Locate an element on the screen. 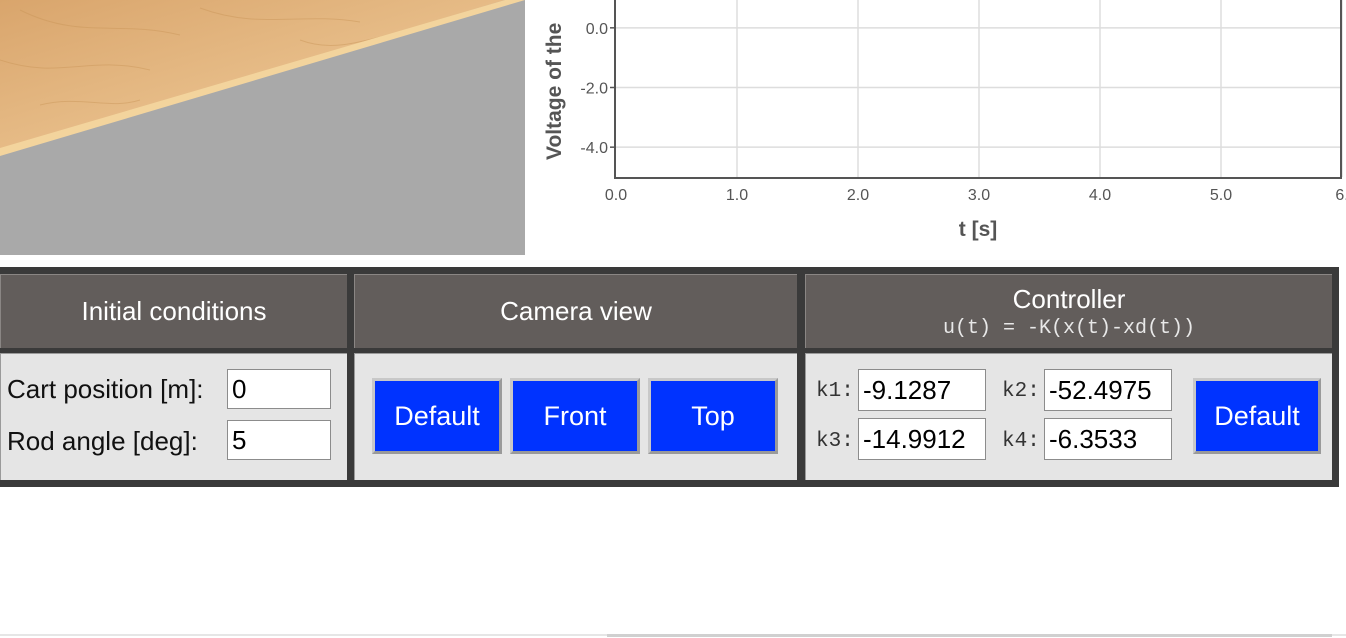 The width and height of the screenshot is (1346, 638). camera-view-title: Camera view is located at coordinates (576, 311).